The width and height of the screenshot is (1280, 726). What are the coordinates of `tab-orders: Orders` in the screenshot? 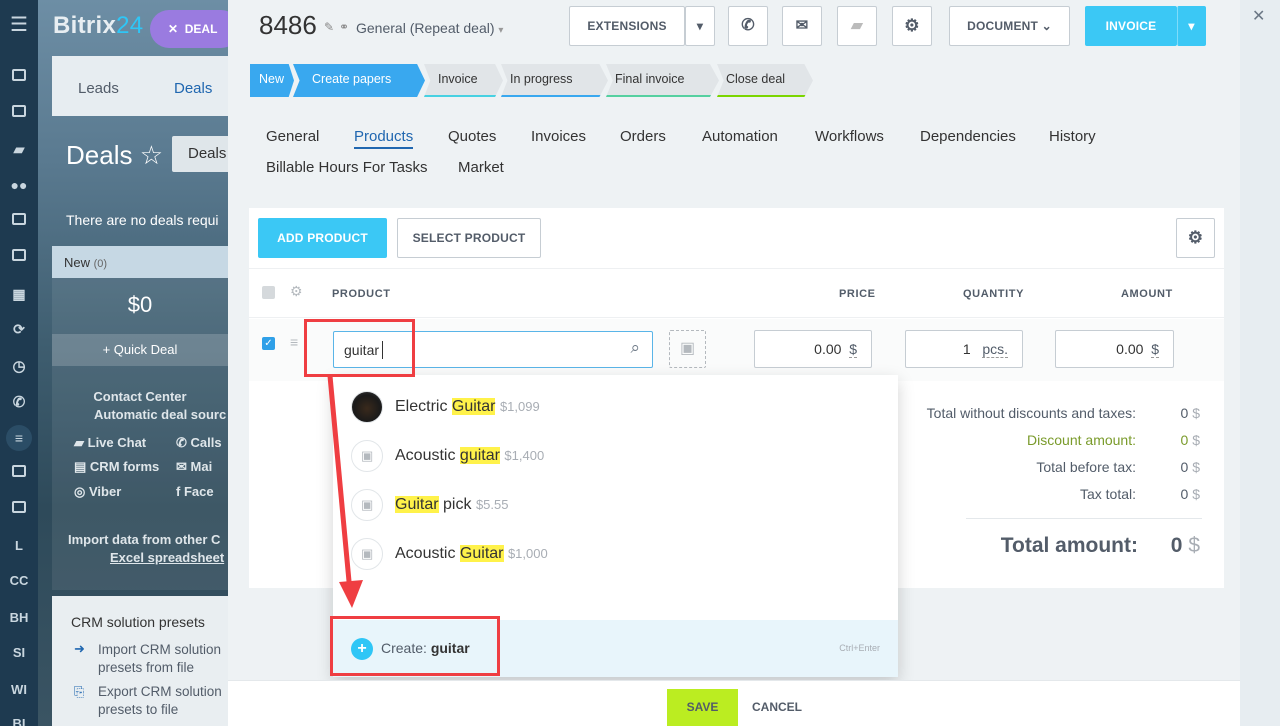 It's located at (643, 136).